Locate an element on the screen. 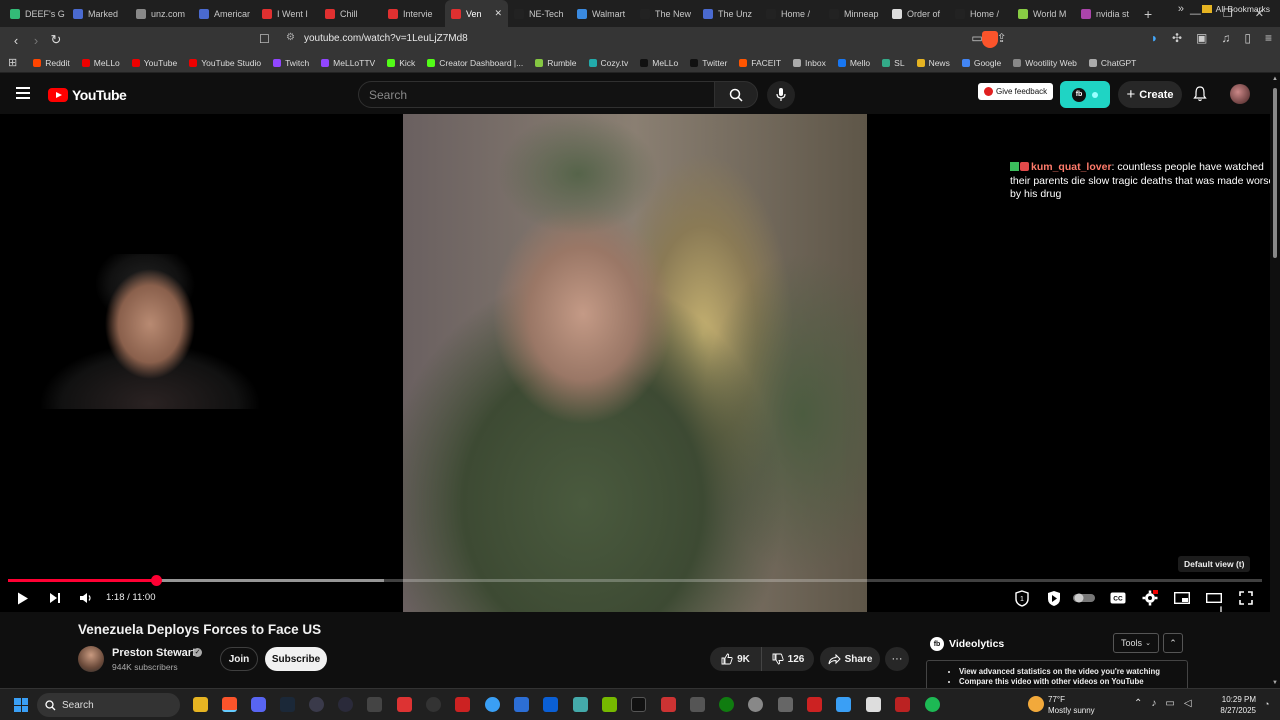 This screenshot has height=720, width=1280. url-field: youtube.com/watch?v=1LeuLjZ7Md8 is located at coordinates (386, 38).